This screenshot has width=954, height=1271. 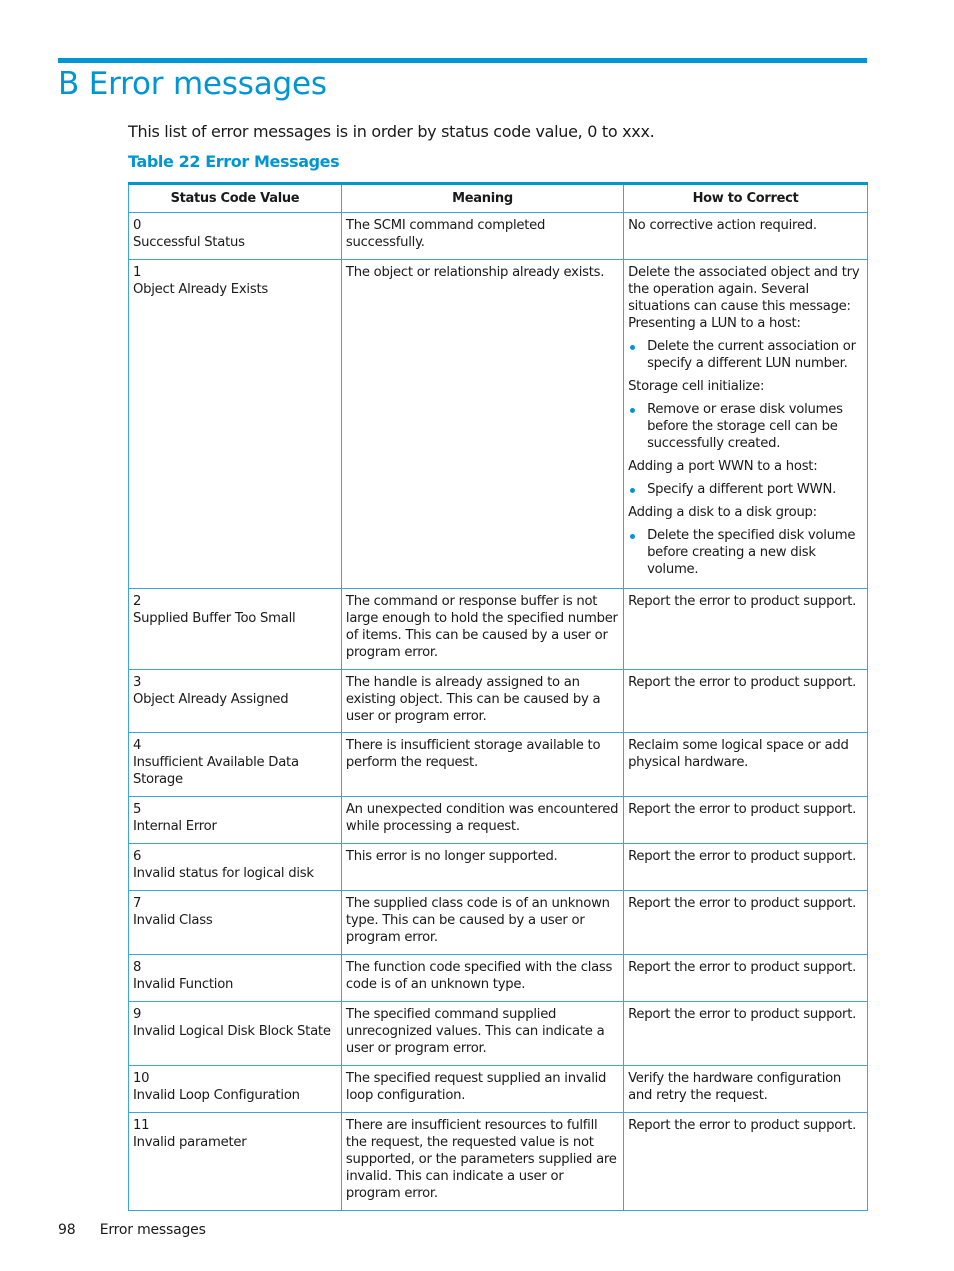 I want to click on status-name: Invalid status for logical disk, so click(x=223, y=873).